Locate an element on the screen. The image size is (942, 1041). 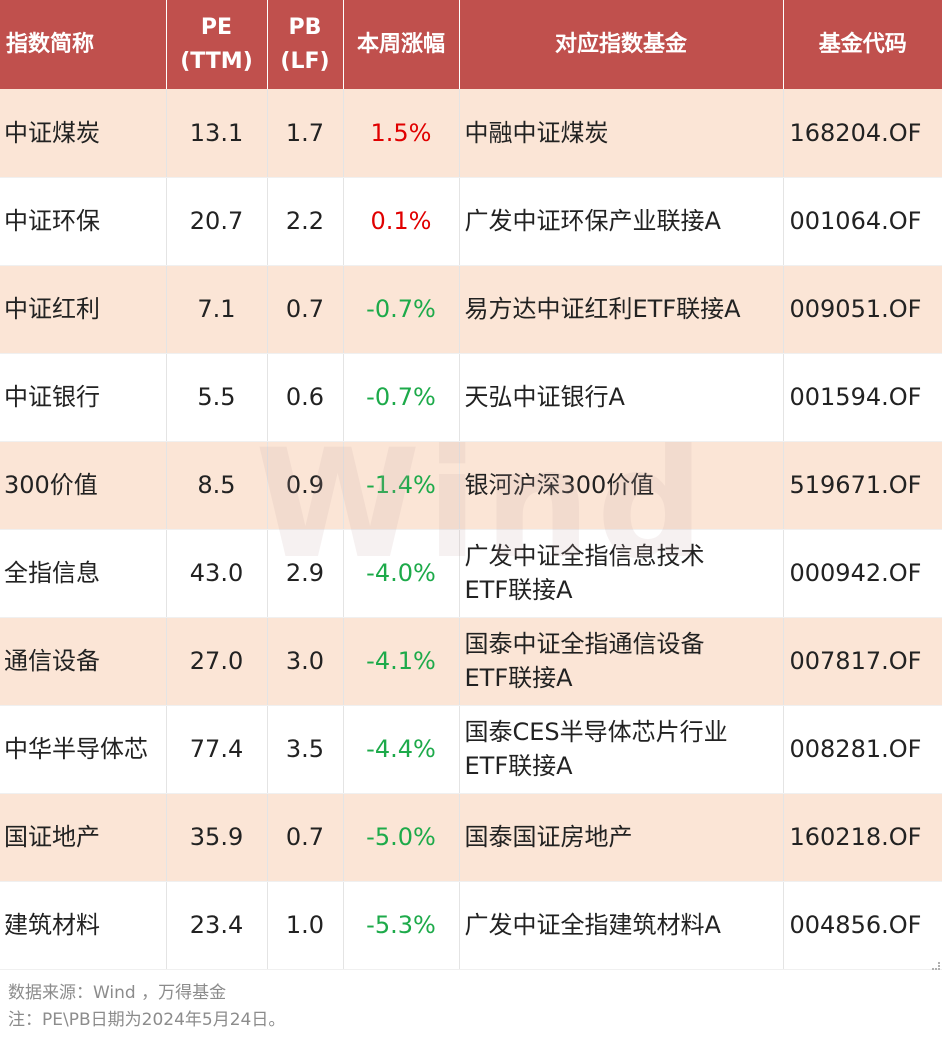
cell-pe: 7.1 is located at coordinates (217, 309).